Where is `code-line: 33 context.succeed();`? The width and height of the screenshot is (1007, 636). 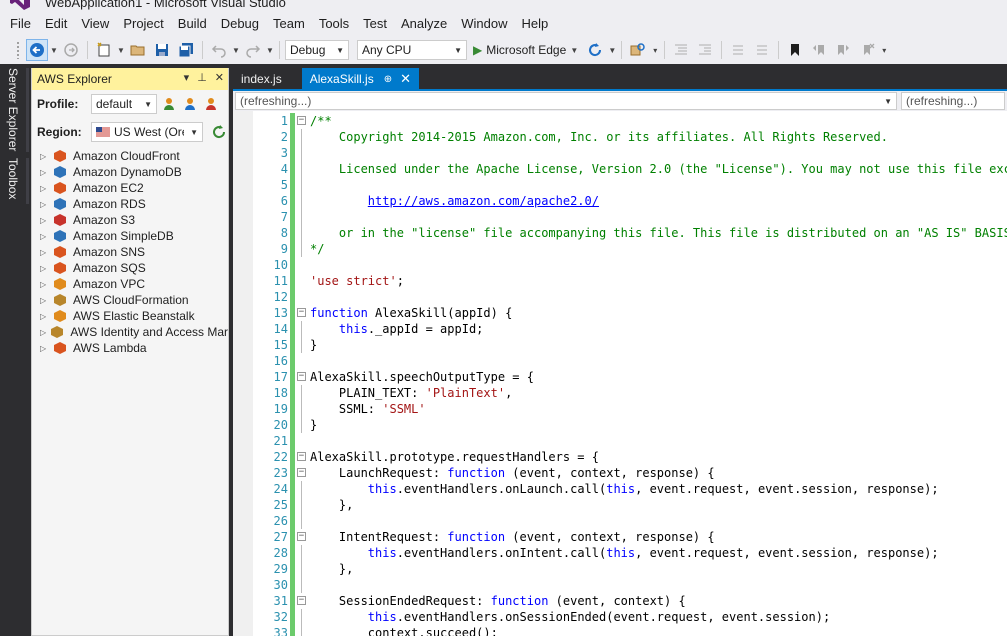 code-line: 33 context.succeed(); is located at coordinates (620, 630).